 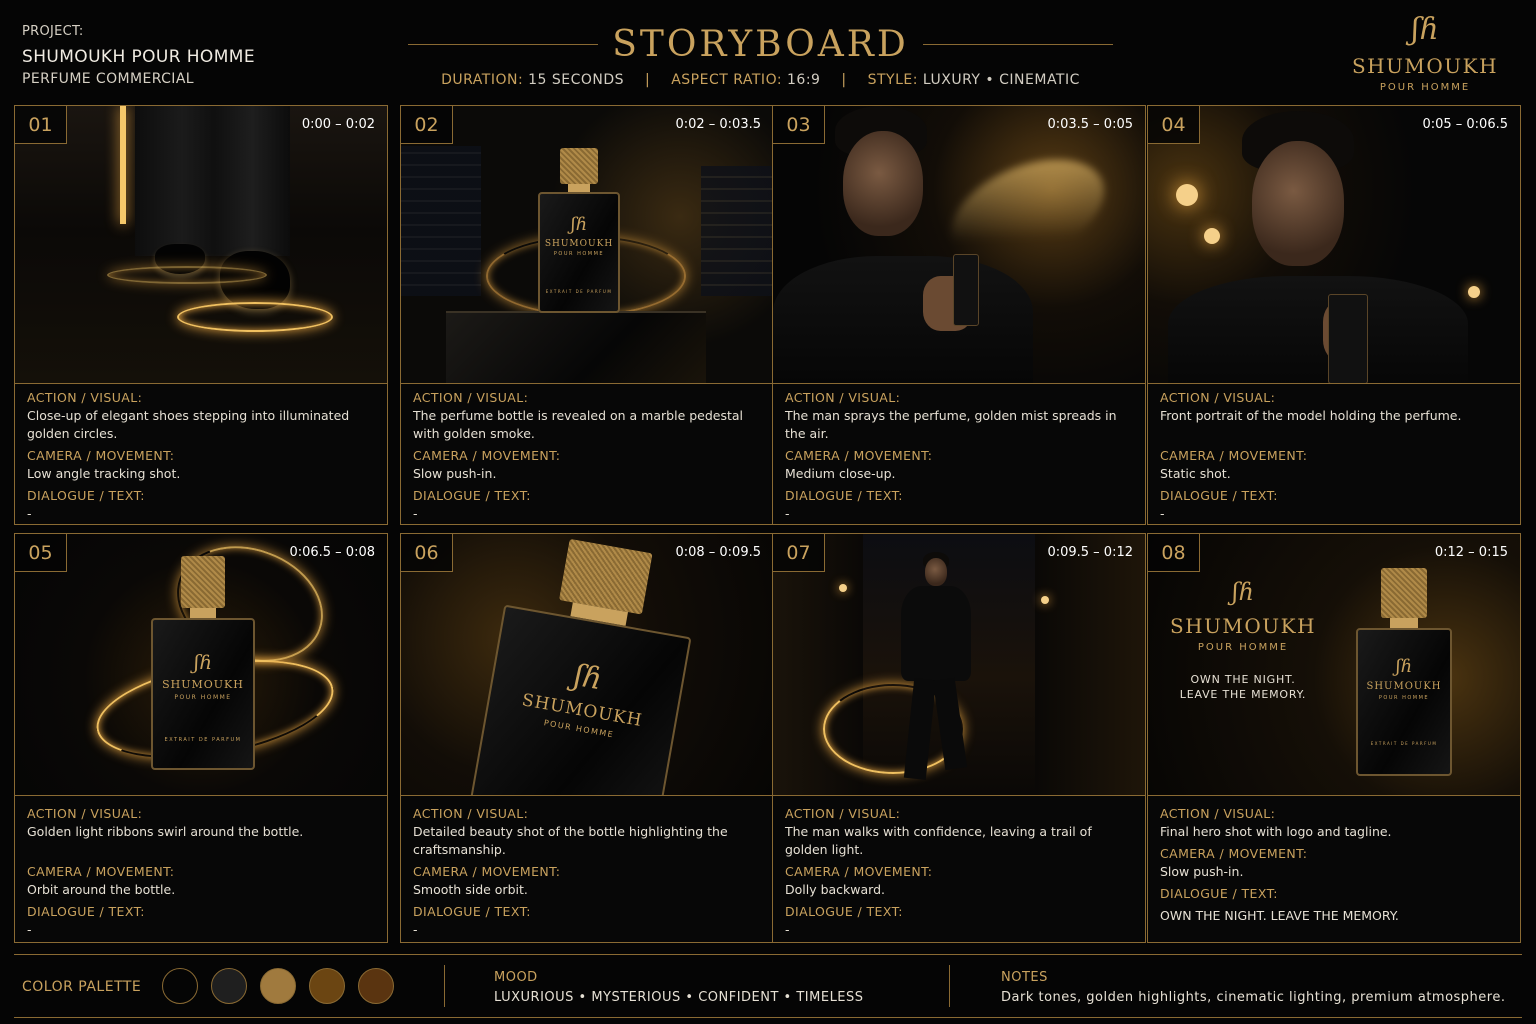 I want to click on panel-timecode: 0:02 – 0:03.5, so click(x=718, y=124).